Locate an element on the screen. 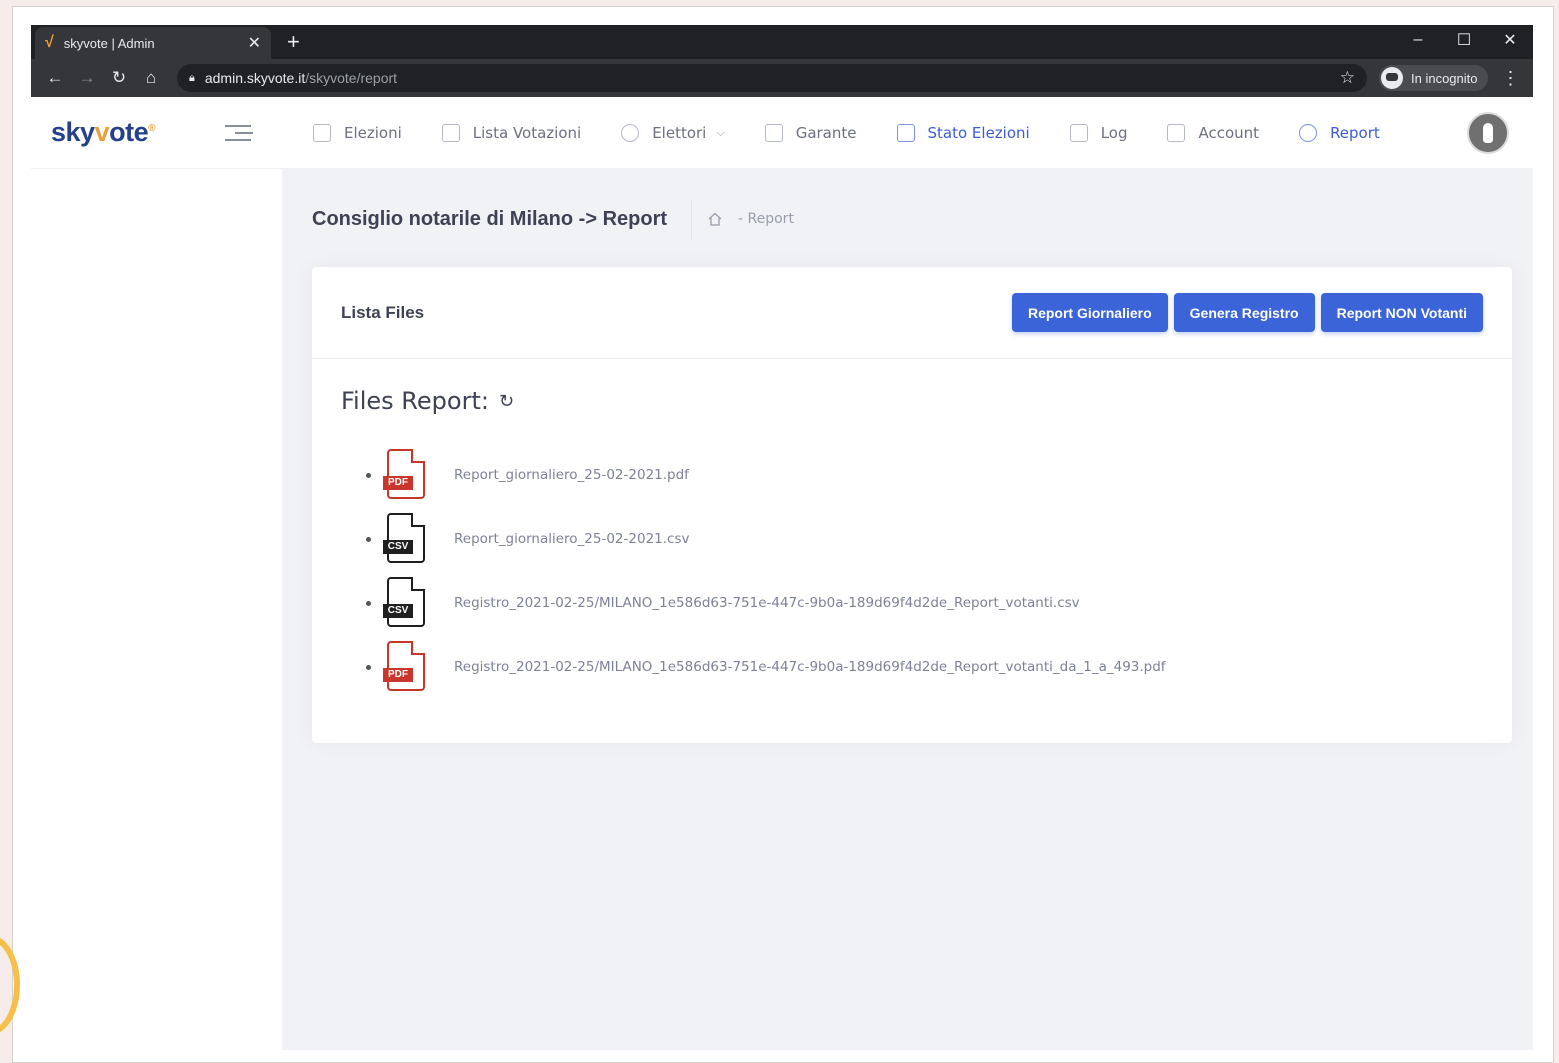  nav-garante: Garante is located at coordinates (810, 132).